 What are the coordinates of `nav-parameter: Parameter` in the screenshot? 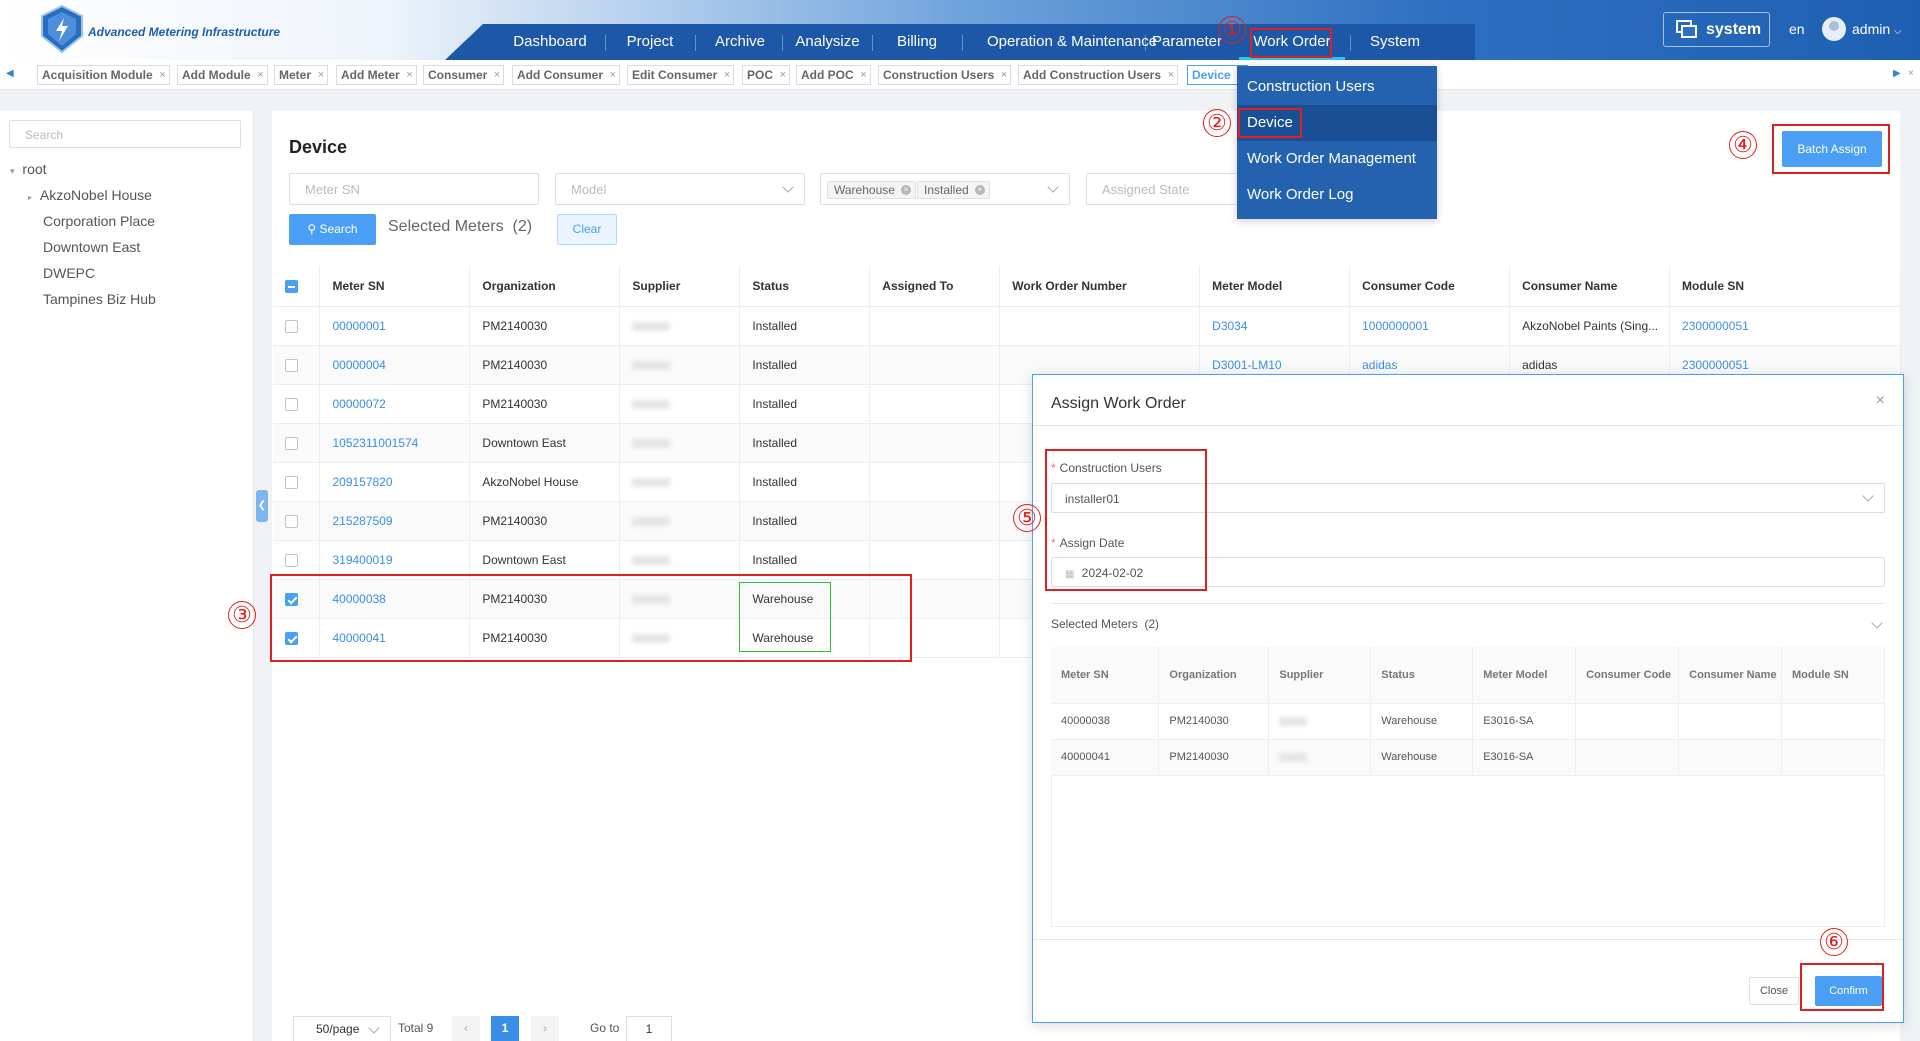 It's located at (1187, 42).